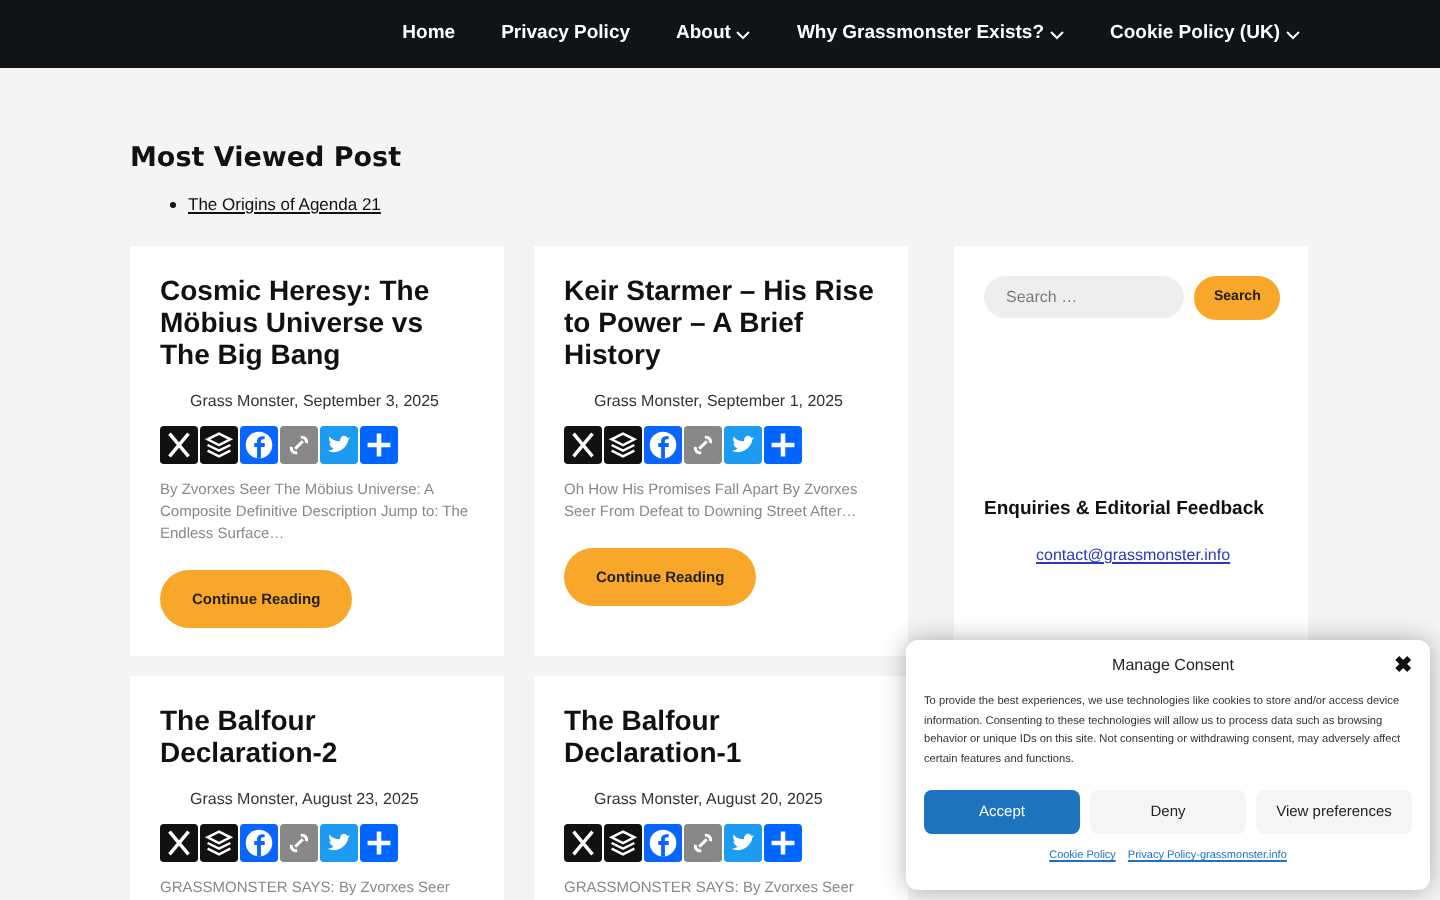 Image resolution: width=1440 pixels, height=900 pixels. Describe the element at coordinates (1205, 34) in the screenshot. I see `nav-link: Cookie Policy (UK)` at that location.